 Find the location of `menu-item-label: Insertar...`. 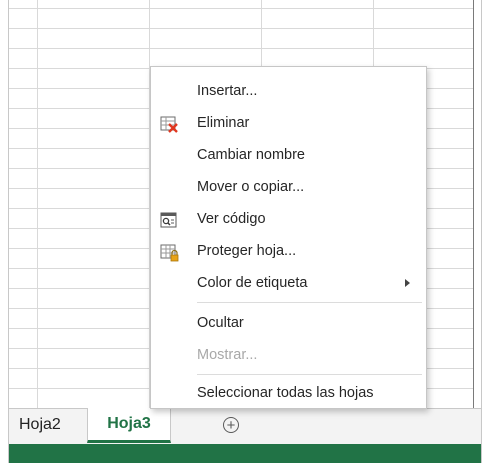

menu-item-label: Insertar... is located at coordinates (227, 91).